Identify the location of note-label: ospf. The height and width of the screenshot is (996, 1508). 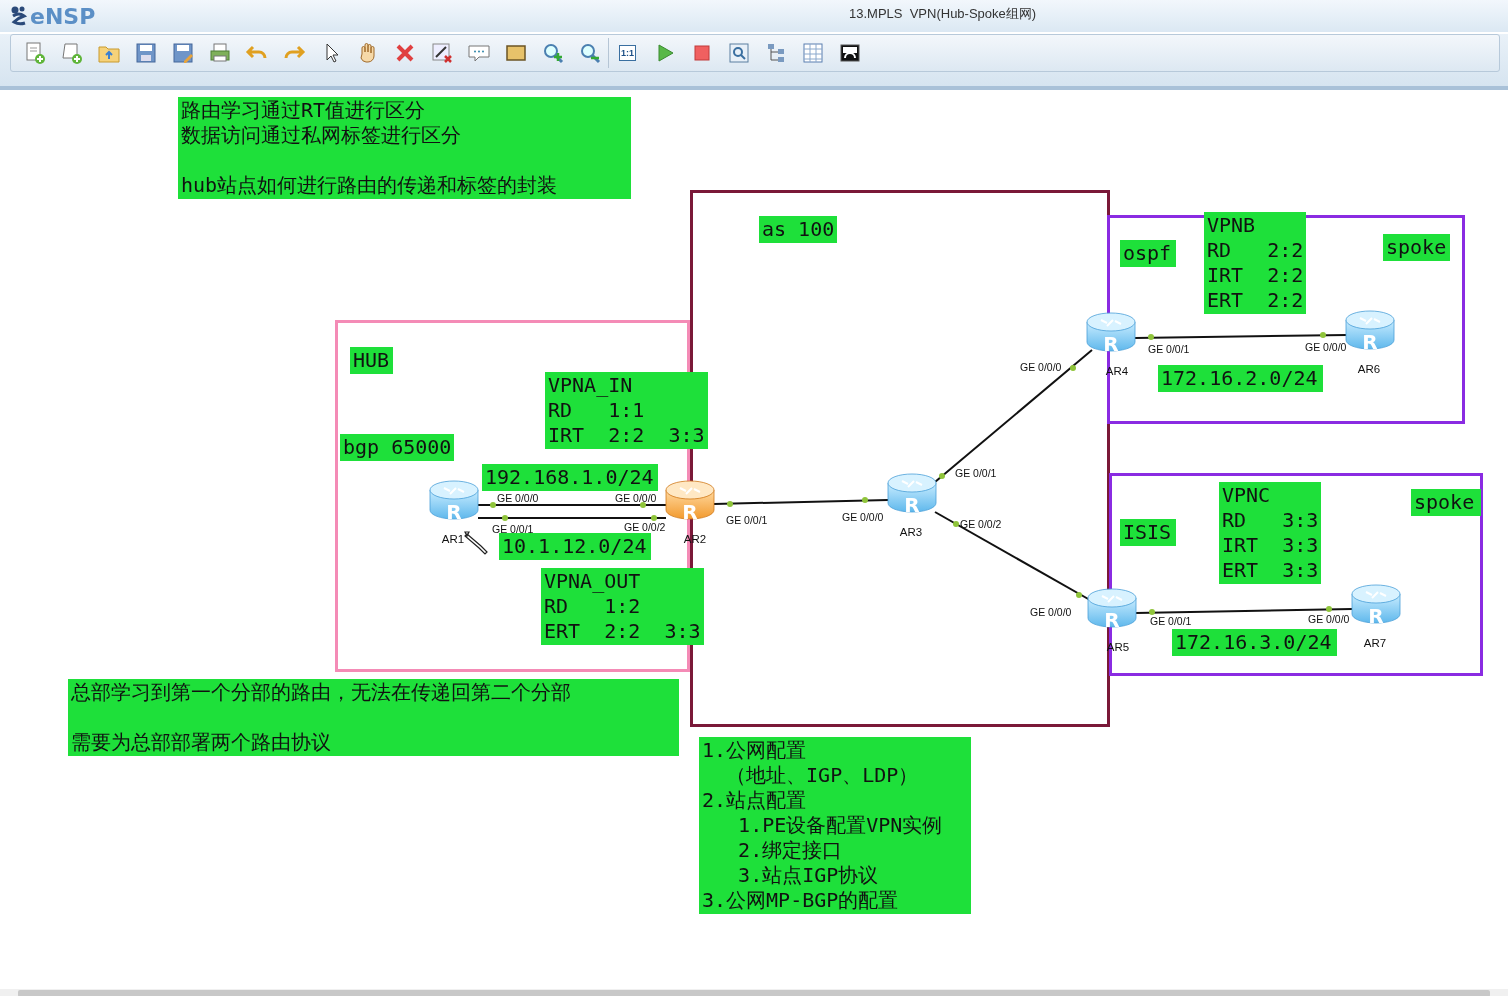
(1148, 253).